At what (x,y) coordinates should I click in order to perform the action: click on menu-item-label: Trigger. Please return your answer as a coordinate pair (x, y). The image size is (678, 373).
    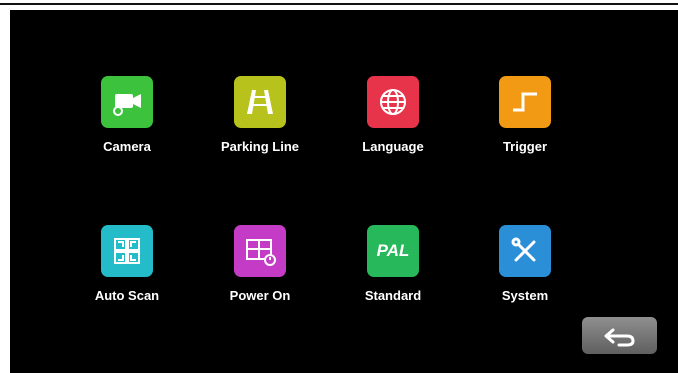
    Looking at the image, I should click on (525, 146).